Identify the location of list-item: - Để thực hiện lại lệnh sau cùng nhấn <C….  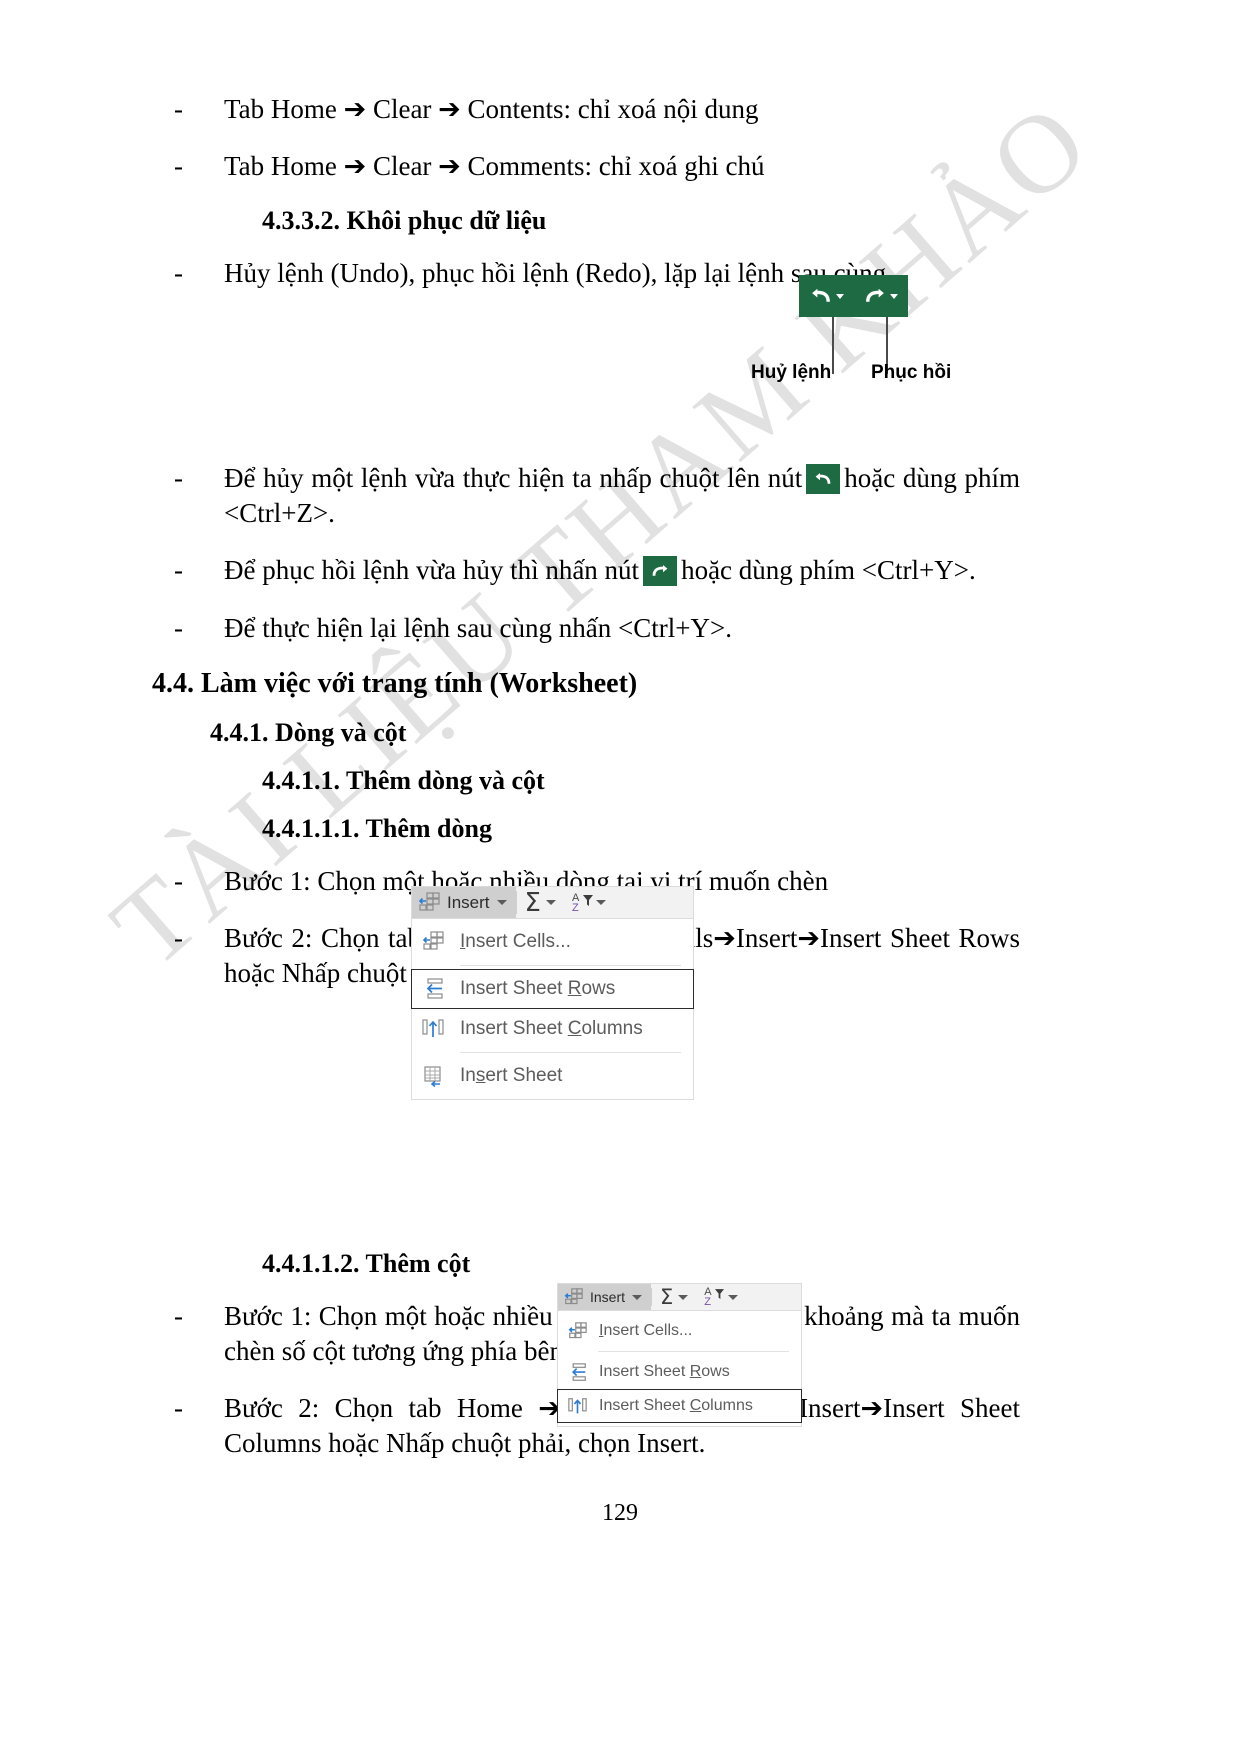
(586, 628).